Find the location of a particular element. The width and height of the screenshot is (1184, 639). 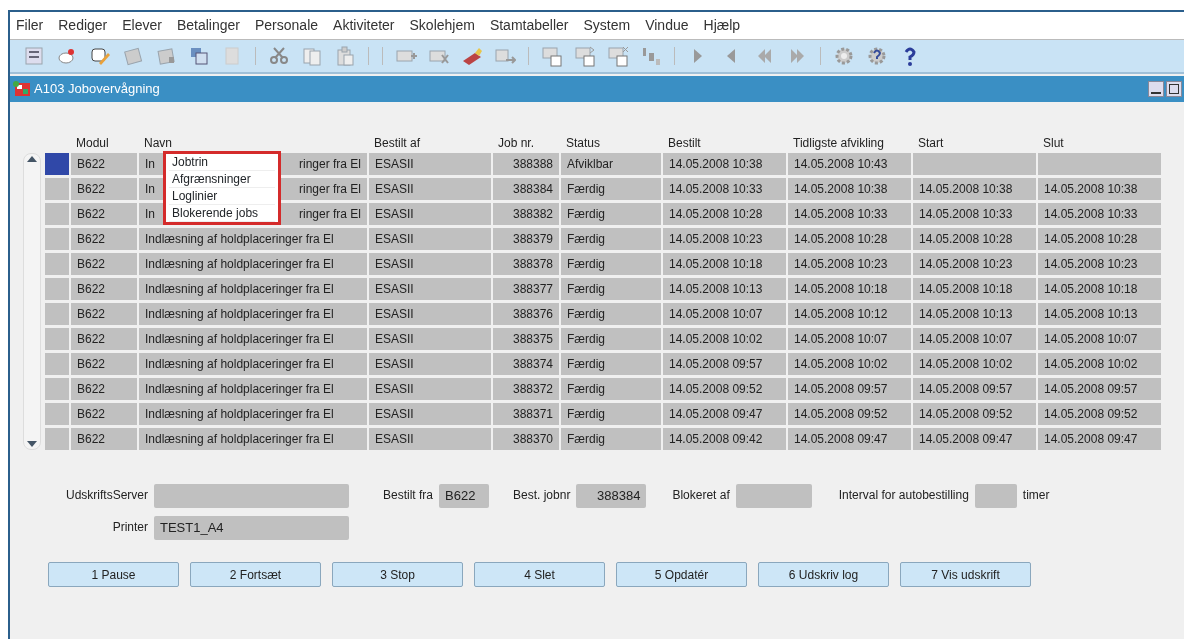

menu-item: Aktiviteter is located at coordinates (364, 25).